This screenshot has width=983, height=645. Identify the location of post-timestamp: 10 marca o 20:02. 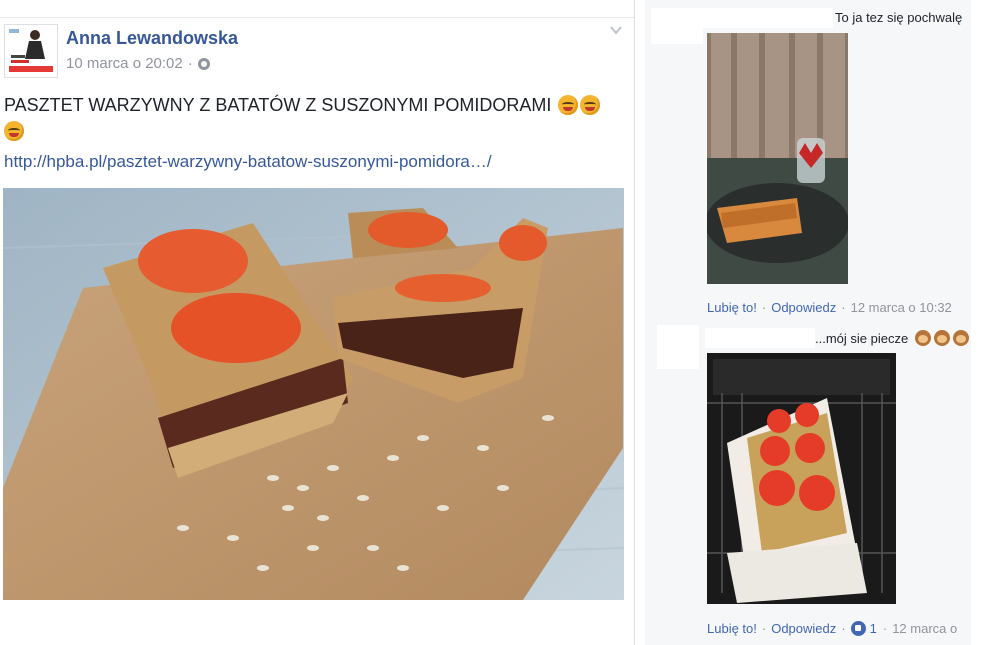
(124, 63).